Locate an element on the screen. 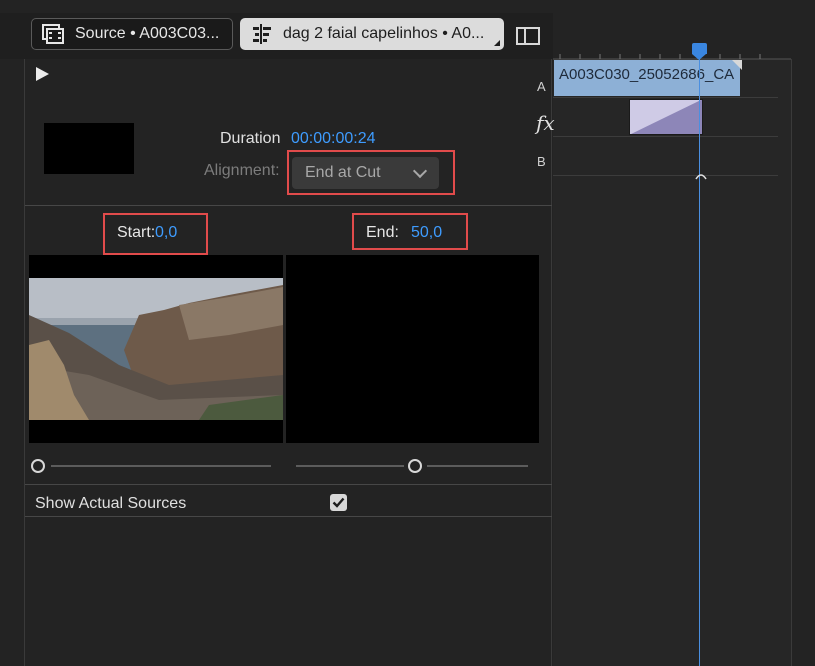 This screenshot has height=666, width=815. timeline-edge is located at coordinates (791, 362).